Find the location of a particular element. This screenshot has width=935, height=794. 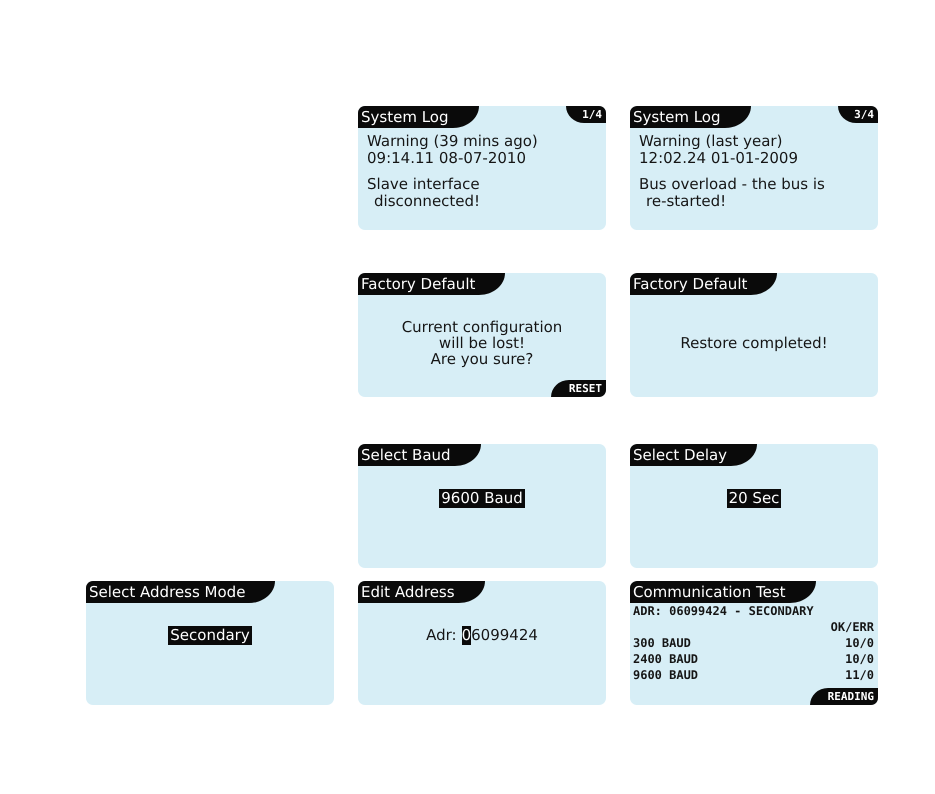

screen-title: Communication Test is located at coordinates (723, 592).